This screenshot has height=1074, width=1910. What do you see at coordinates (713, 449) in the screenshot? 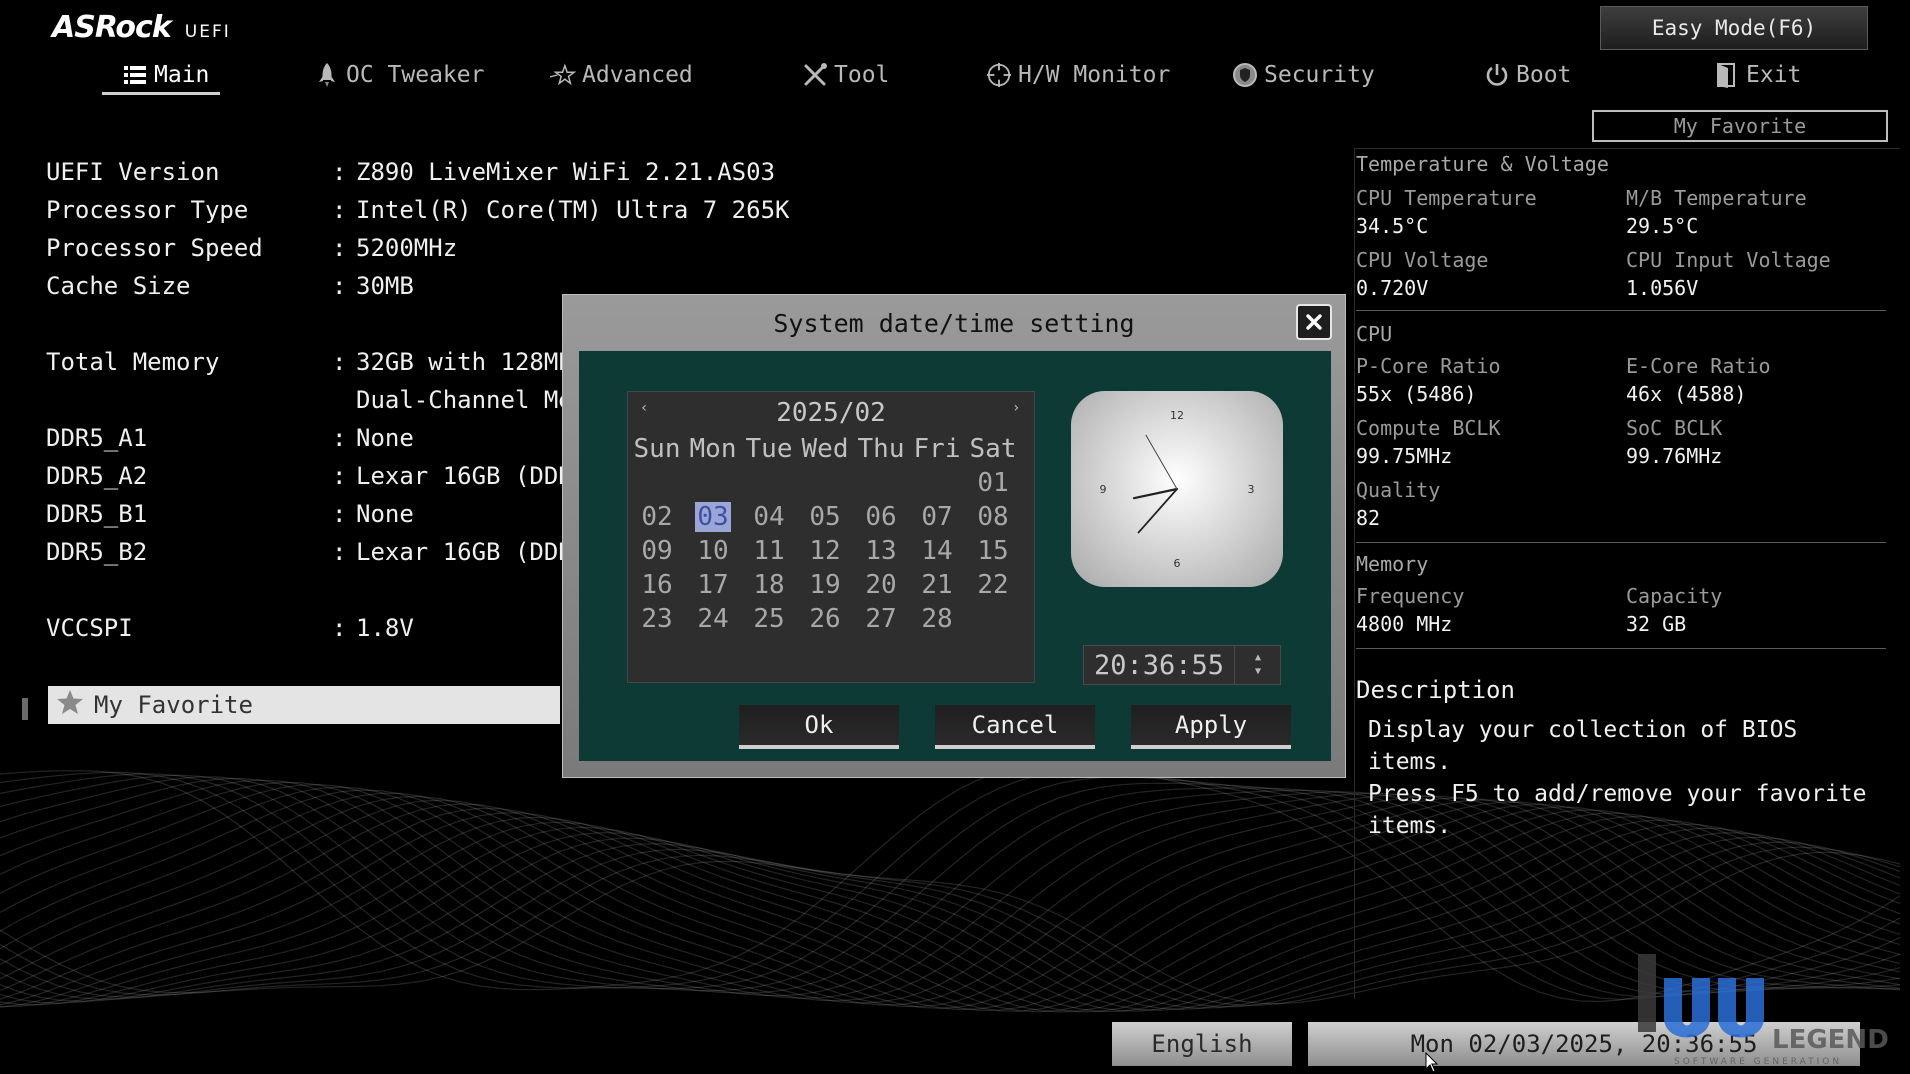
I see `weekday-header: Mon` at bounding box center [713, 449].